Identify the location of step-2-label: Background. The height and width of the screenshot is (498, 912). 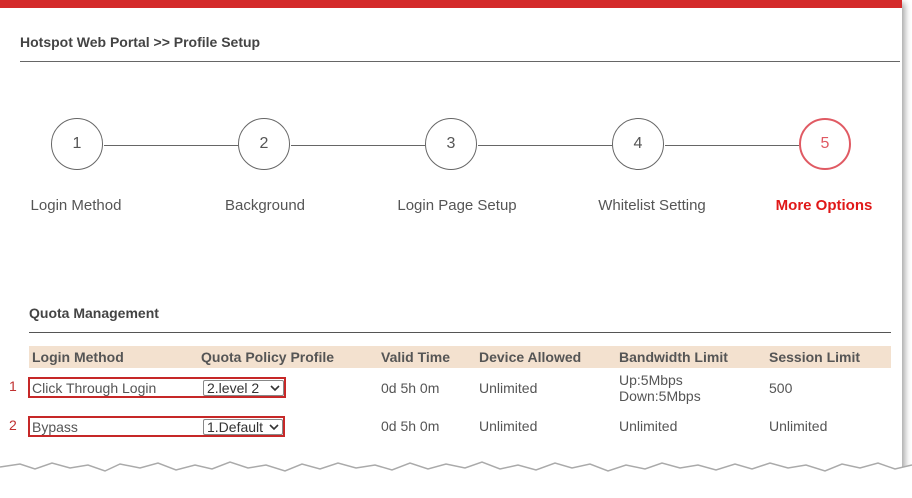
(265, 205).